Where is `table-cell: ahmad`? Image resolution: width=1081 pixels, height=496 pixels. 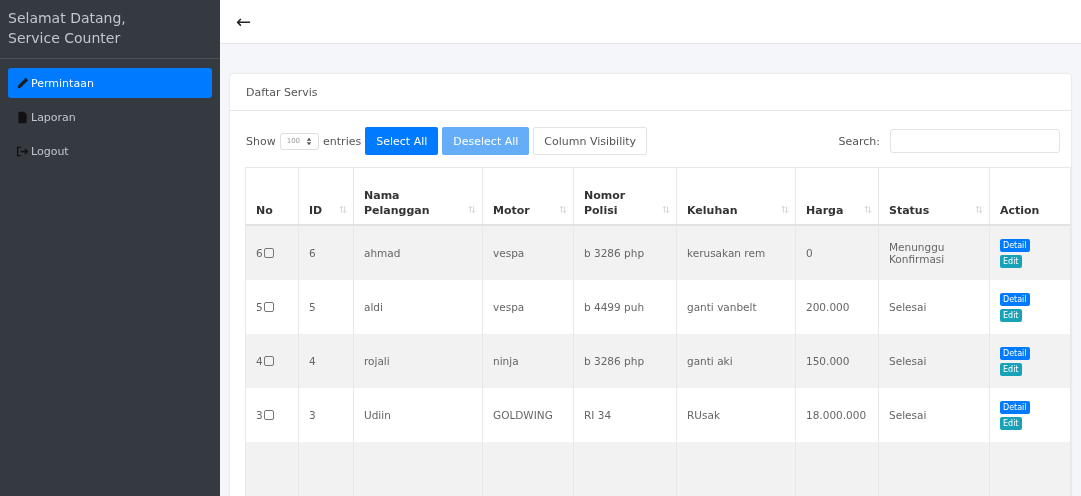
table-cell: ahmad is located at coordinates (382, 253).